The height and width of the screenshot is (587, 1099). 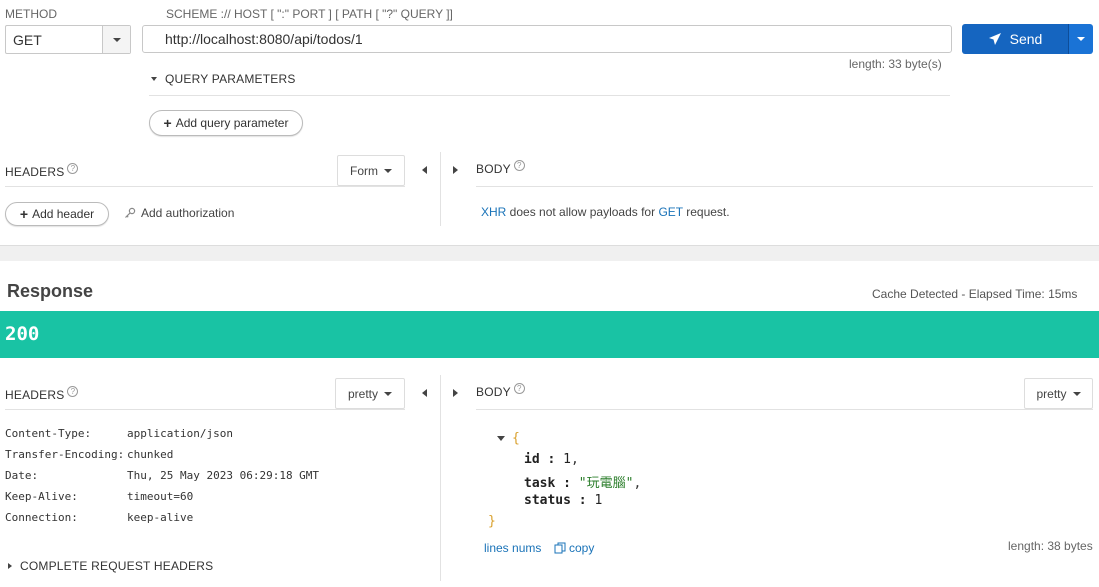 What do you see at coordinates (516, 438) in the screenshot?
I see `json-open-brace: {` at bounding box center [516, 438].